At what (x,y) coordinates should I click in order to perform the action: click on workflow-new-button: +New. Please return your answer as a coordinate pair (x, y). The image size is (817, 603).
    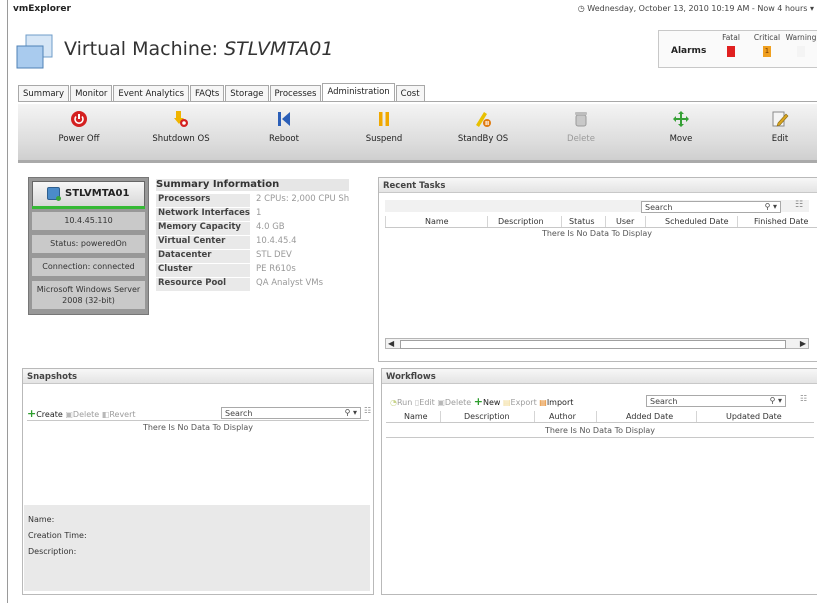
    Looking at the image, I should click on (487, 401).